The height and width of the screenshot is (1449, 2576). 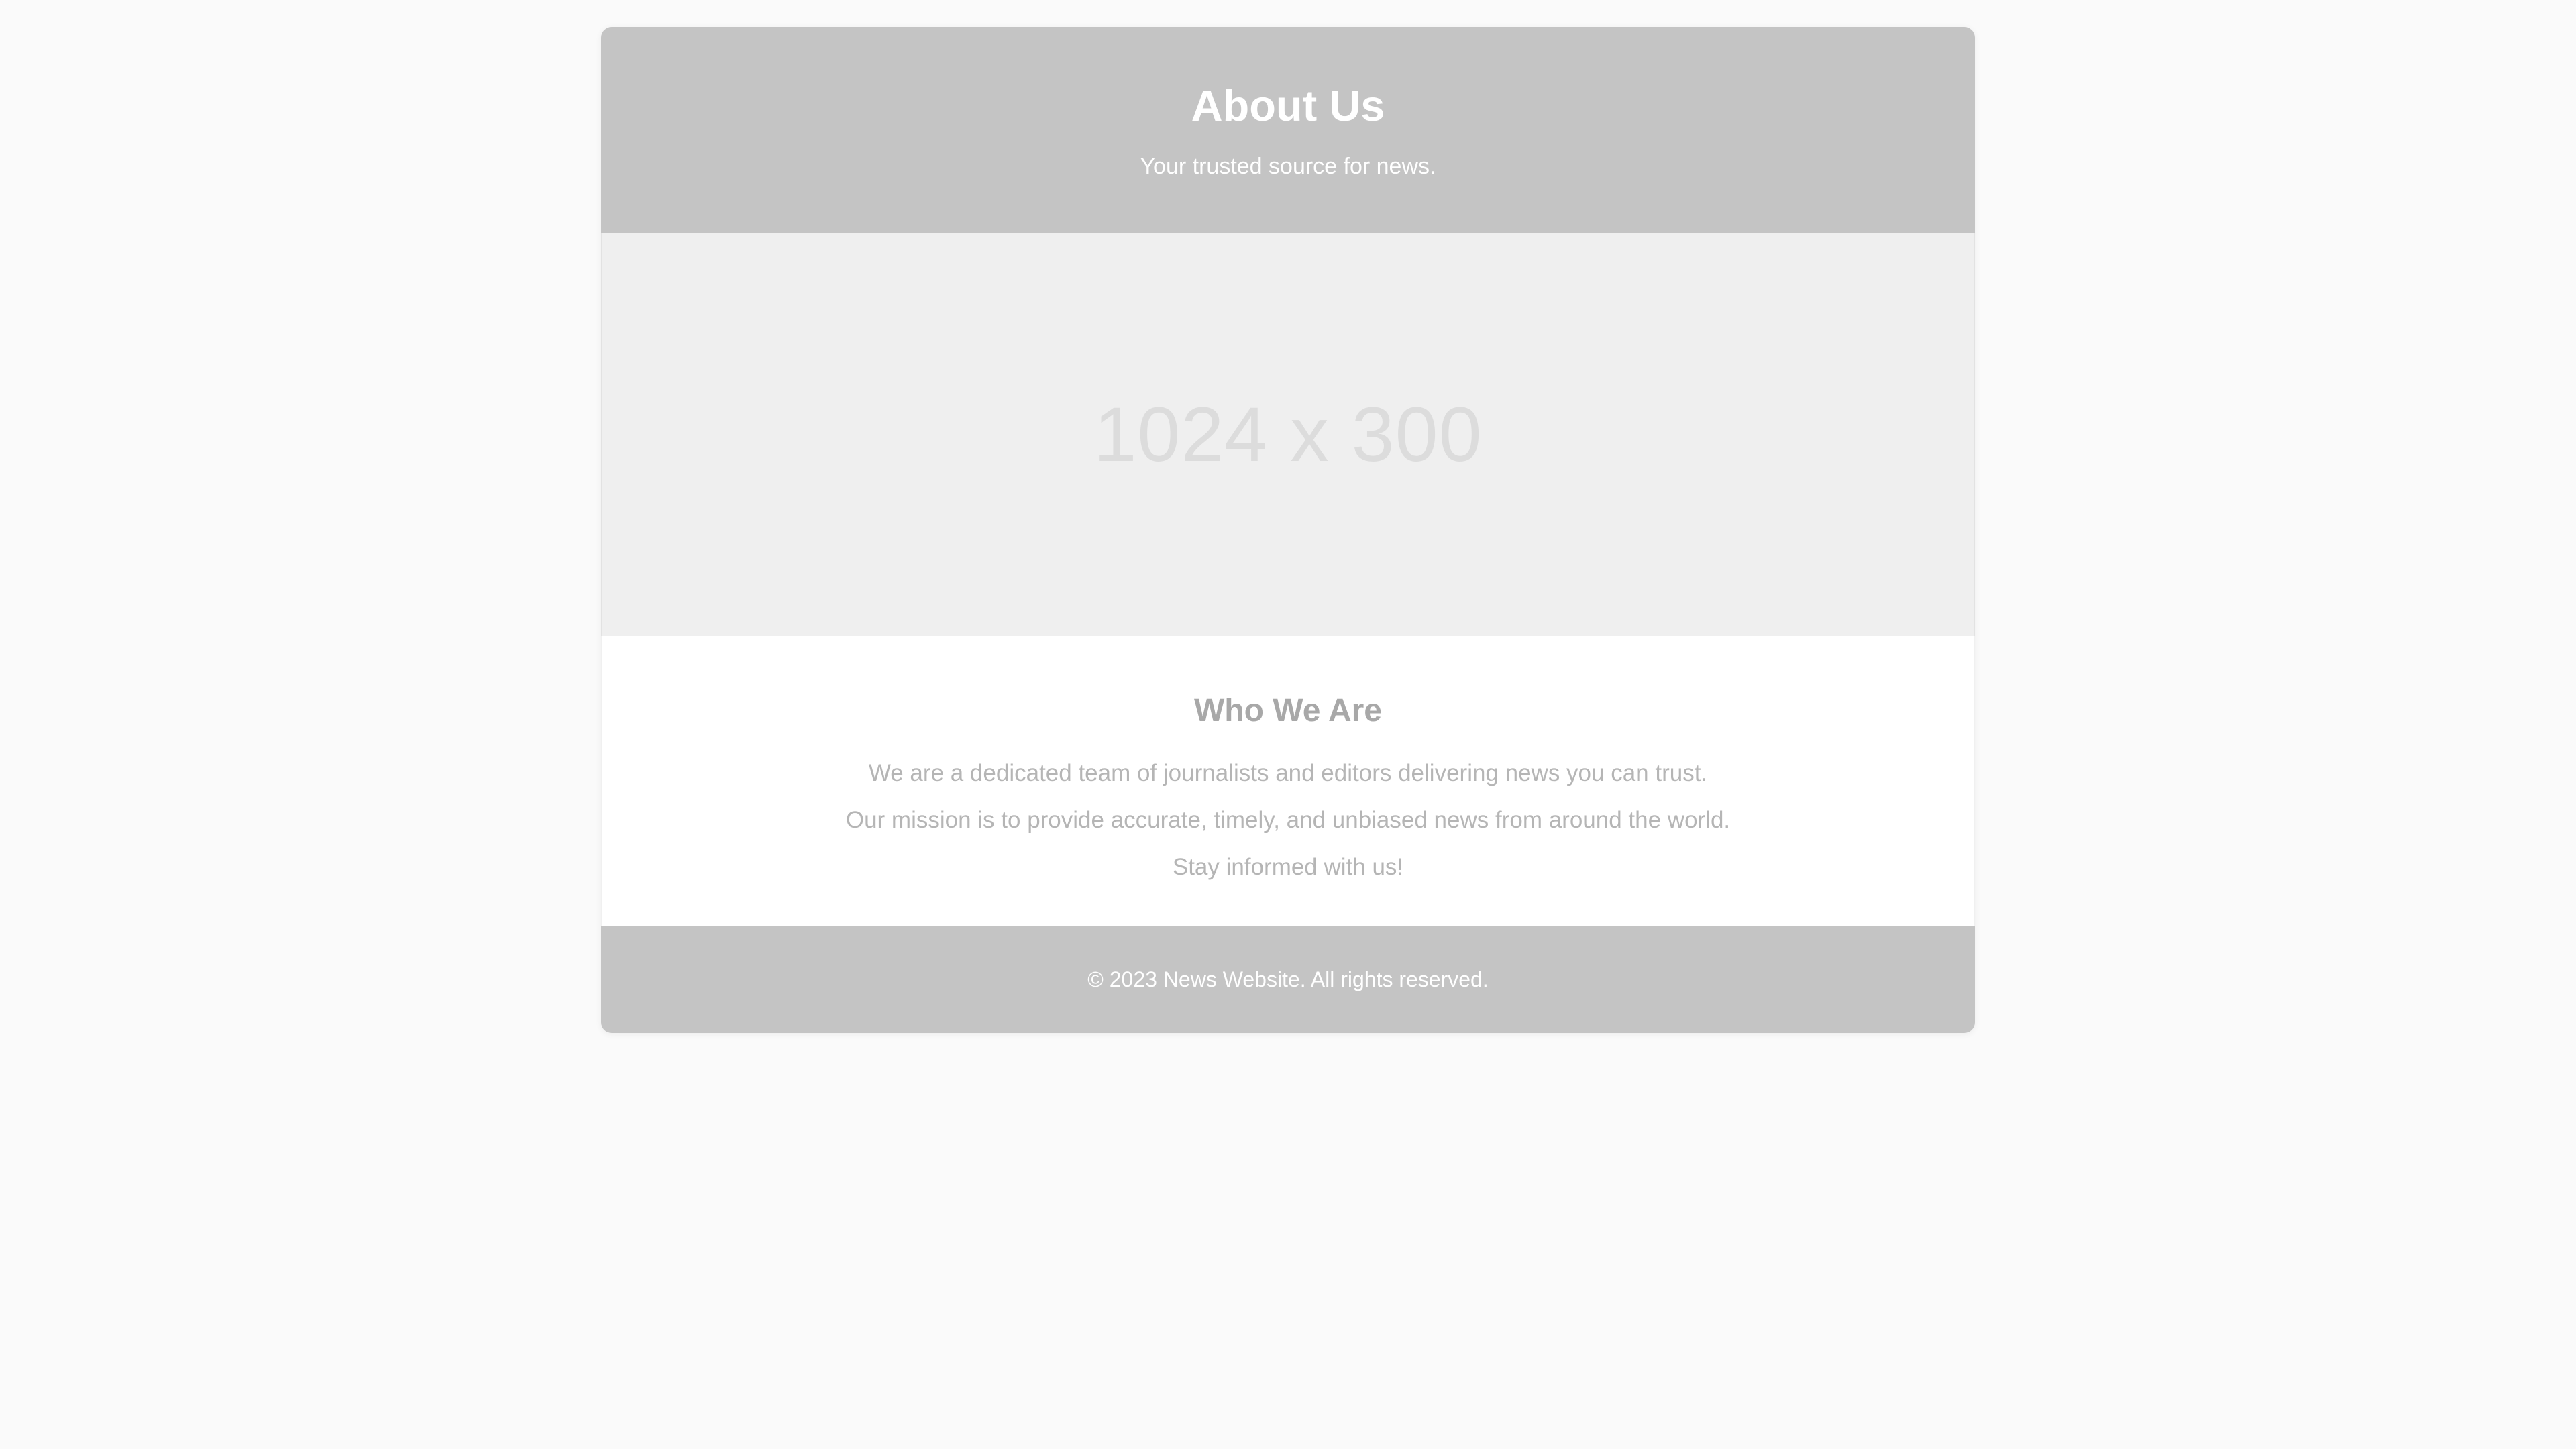 I want to click on about-paragraph-3: Stay informed with us!, so click(x=1288, y=867).